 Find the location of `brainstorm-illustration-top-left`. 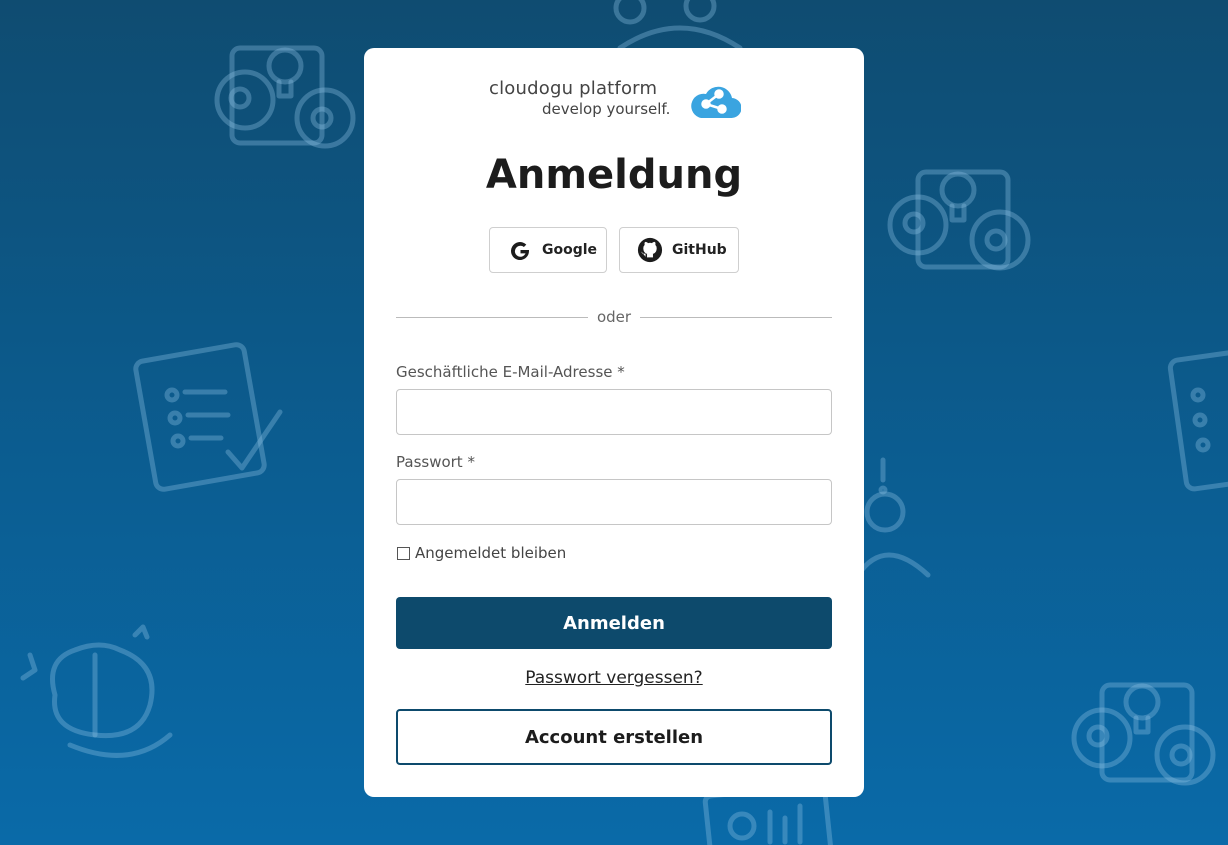

brainstorm-illustration-top-left is located at coordinates (285, 97).